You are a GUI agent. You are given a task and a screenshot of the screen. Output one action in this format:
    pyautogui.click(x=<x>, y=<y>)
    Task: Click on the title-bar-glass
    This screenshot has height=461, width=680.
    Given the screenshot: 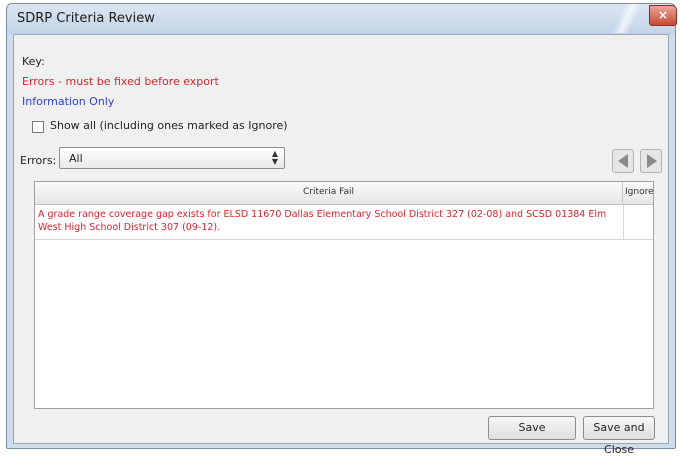 What is the action you would take?
    pyautogui.click(x=627, y=18)
    